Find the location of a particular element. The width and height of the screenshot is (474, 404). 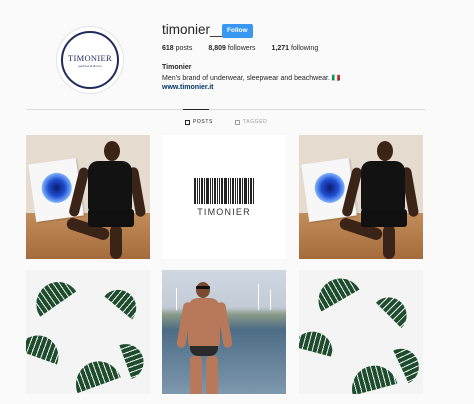

tab-tagged-label: TAGGED is located at coordinates (255, 122).